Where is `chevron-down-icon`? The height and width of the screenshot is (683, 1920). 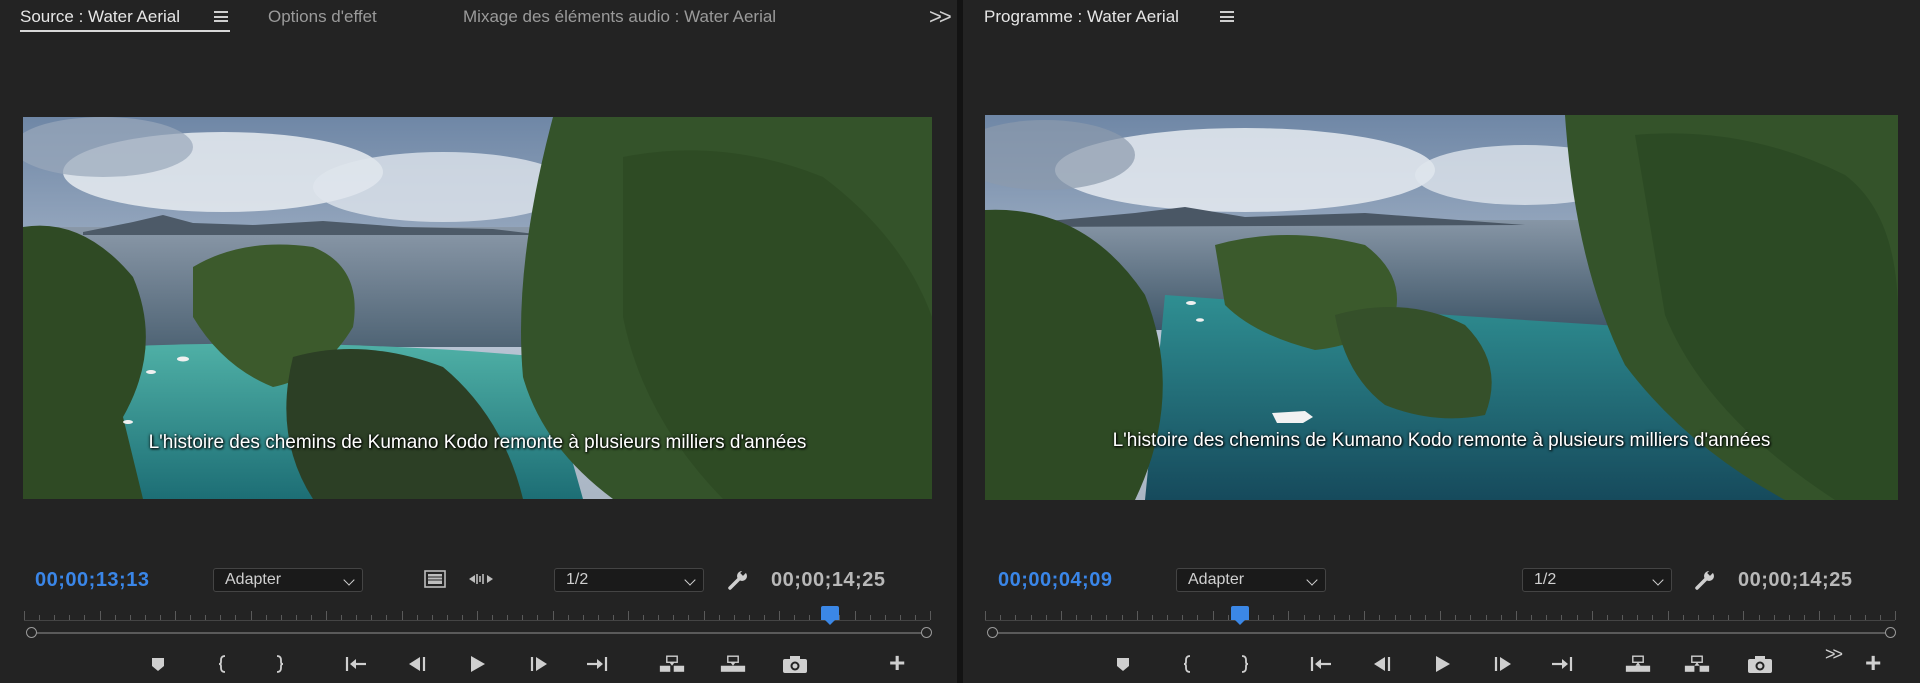
chevron-down-icon is located at coordinates (349, 580).